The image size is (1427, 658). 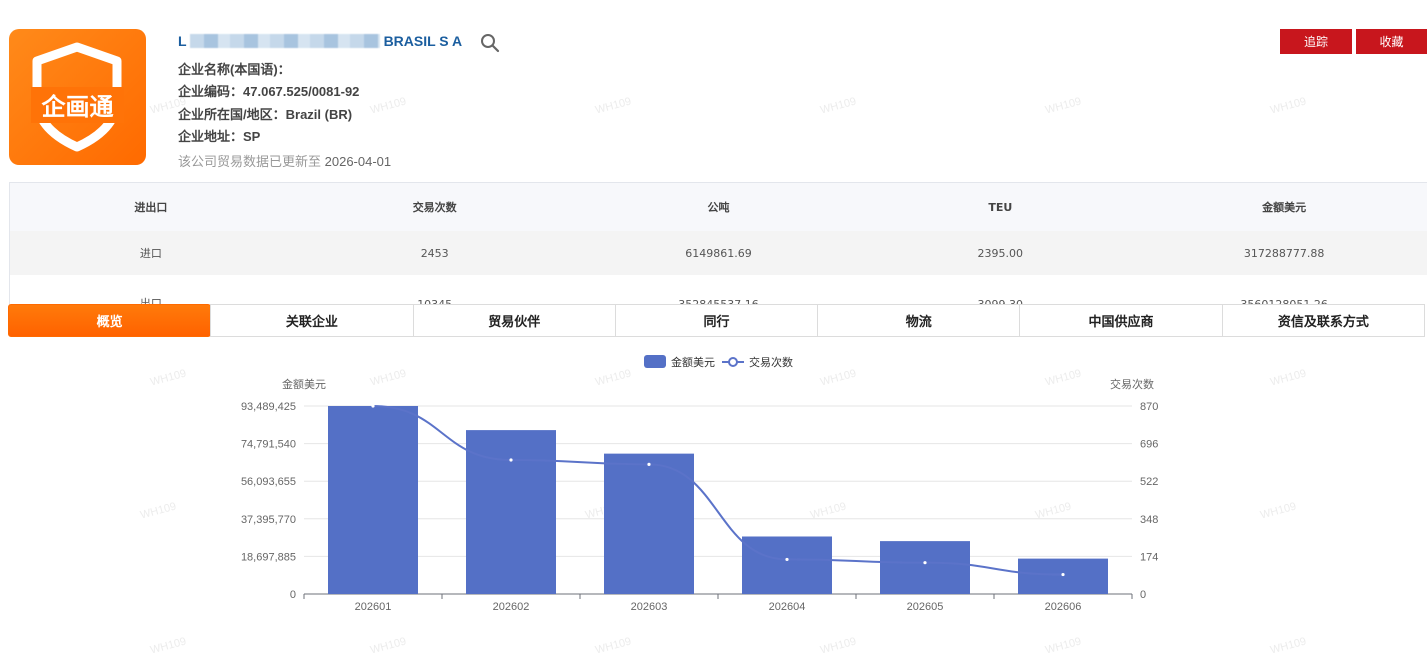 I want to click on address-value: SP, so click(x=252, y=136).